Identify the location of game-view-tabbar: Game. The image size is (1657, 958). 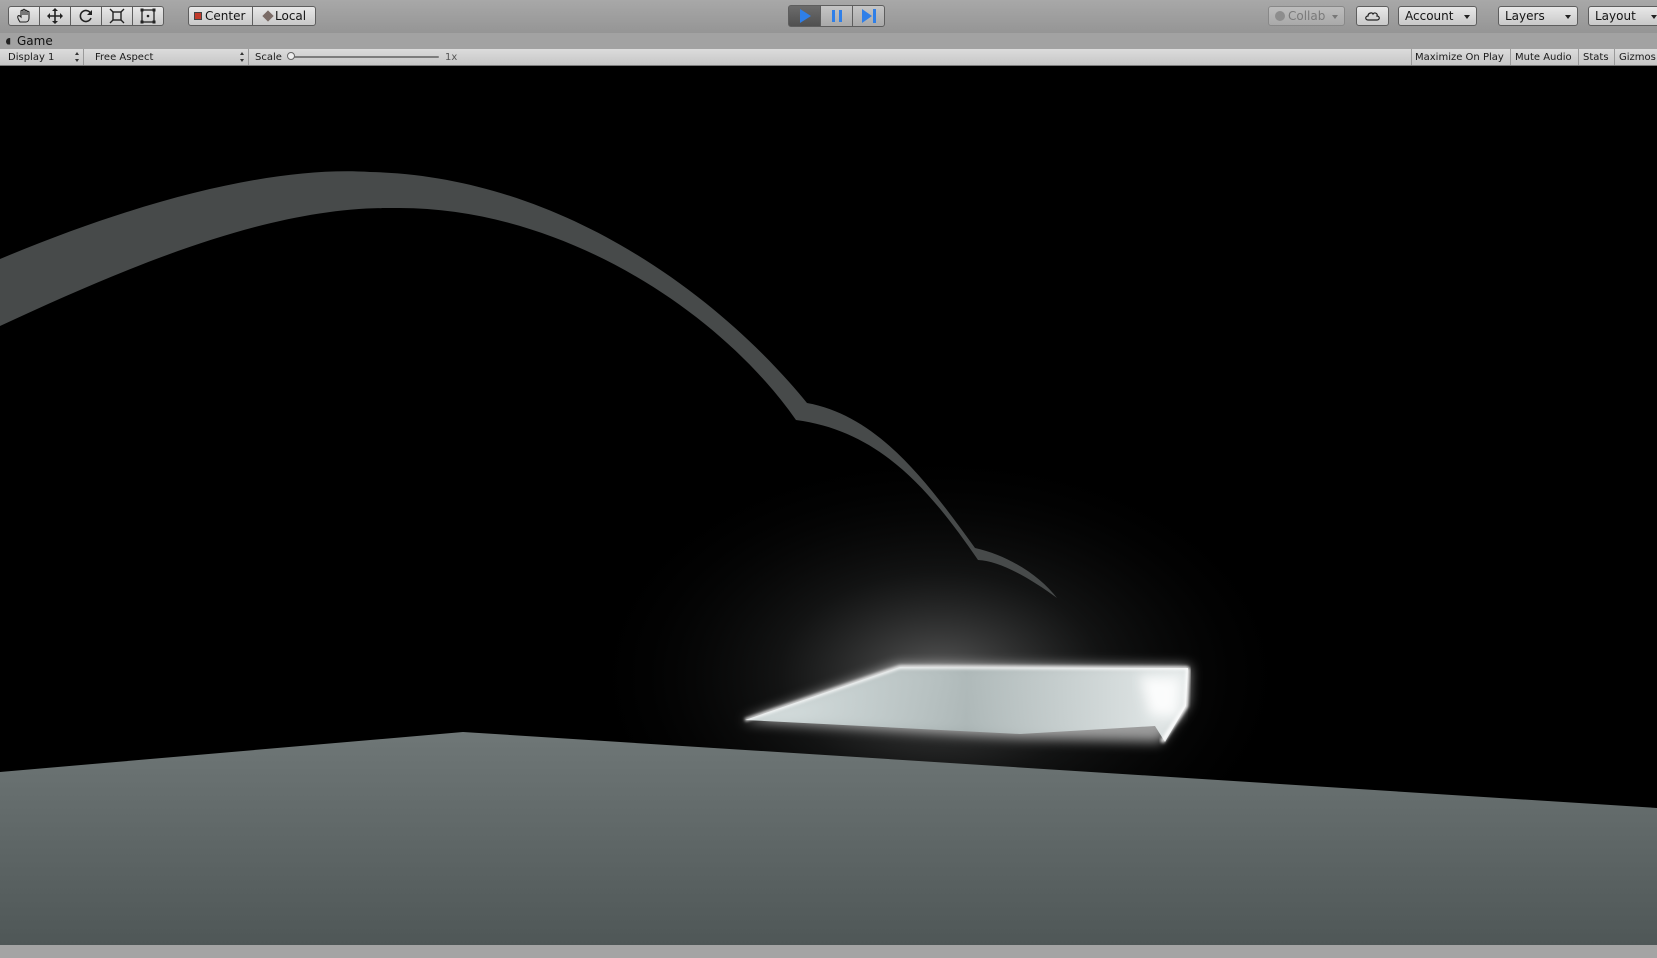
(828, 41).